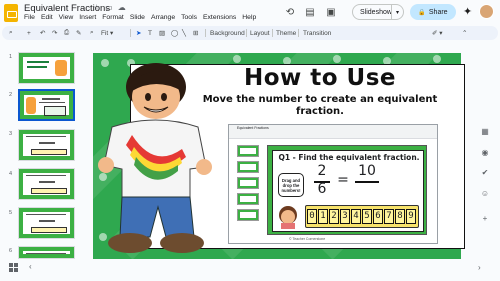  What do you see at coordinates (122, 7) in the screenshot?
I see `cloud-saved-icon: ☁` at bounding box center [122, 7].